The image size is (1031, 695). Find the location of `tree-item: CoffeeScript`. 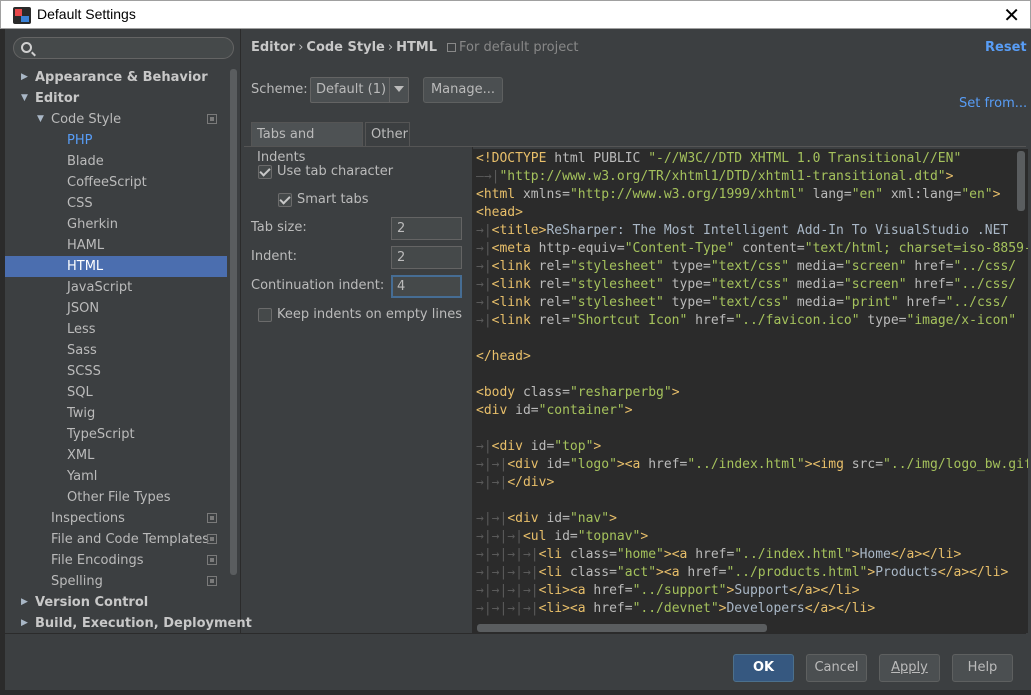

tree-item: CoffeeScript is located at coordinates (116, 182).